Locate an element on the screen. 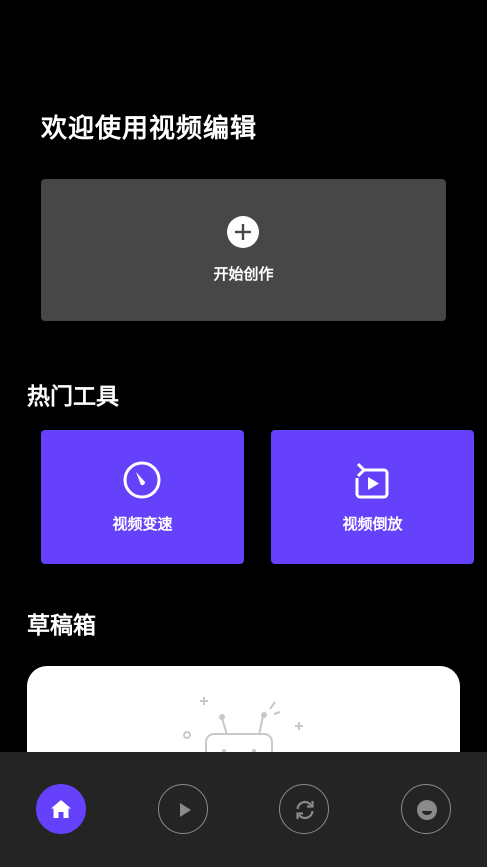 The image size is (487, 867). video-reverse-tool: 视频倒放 is located at coordinates (372, 497).